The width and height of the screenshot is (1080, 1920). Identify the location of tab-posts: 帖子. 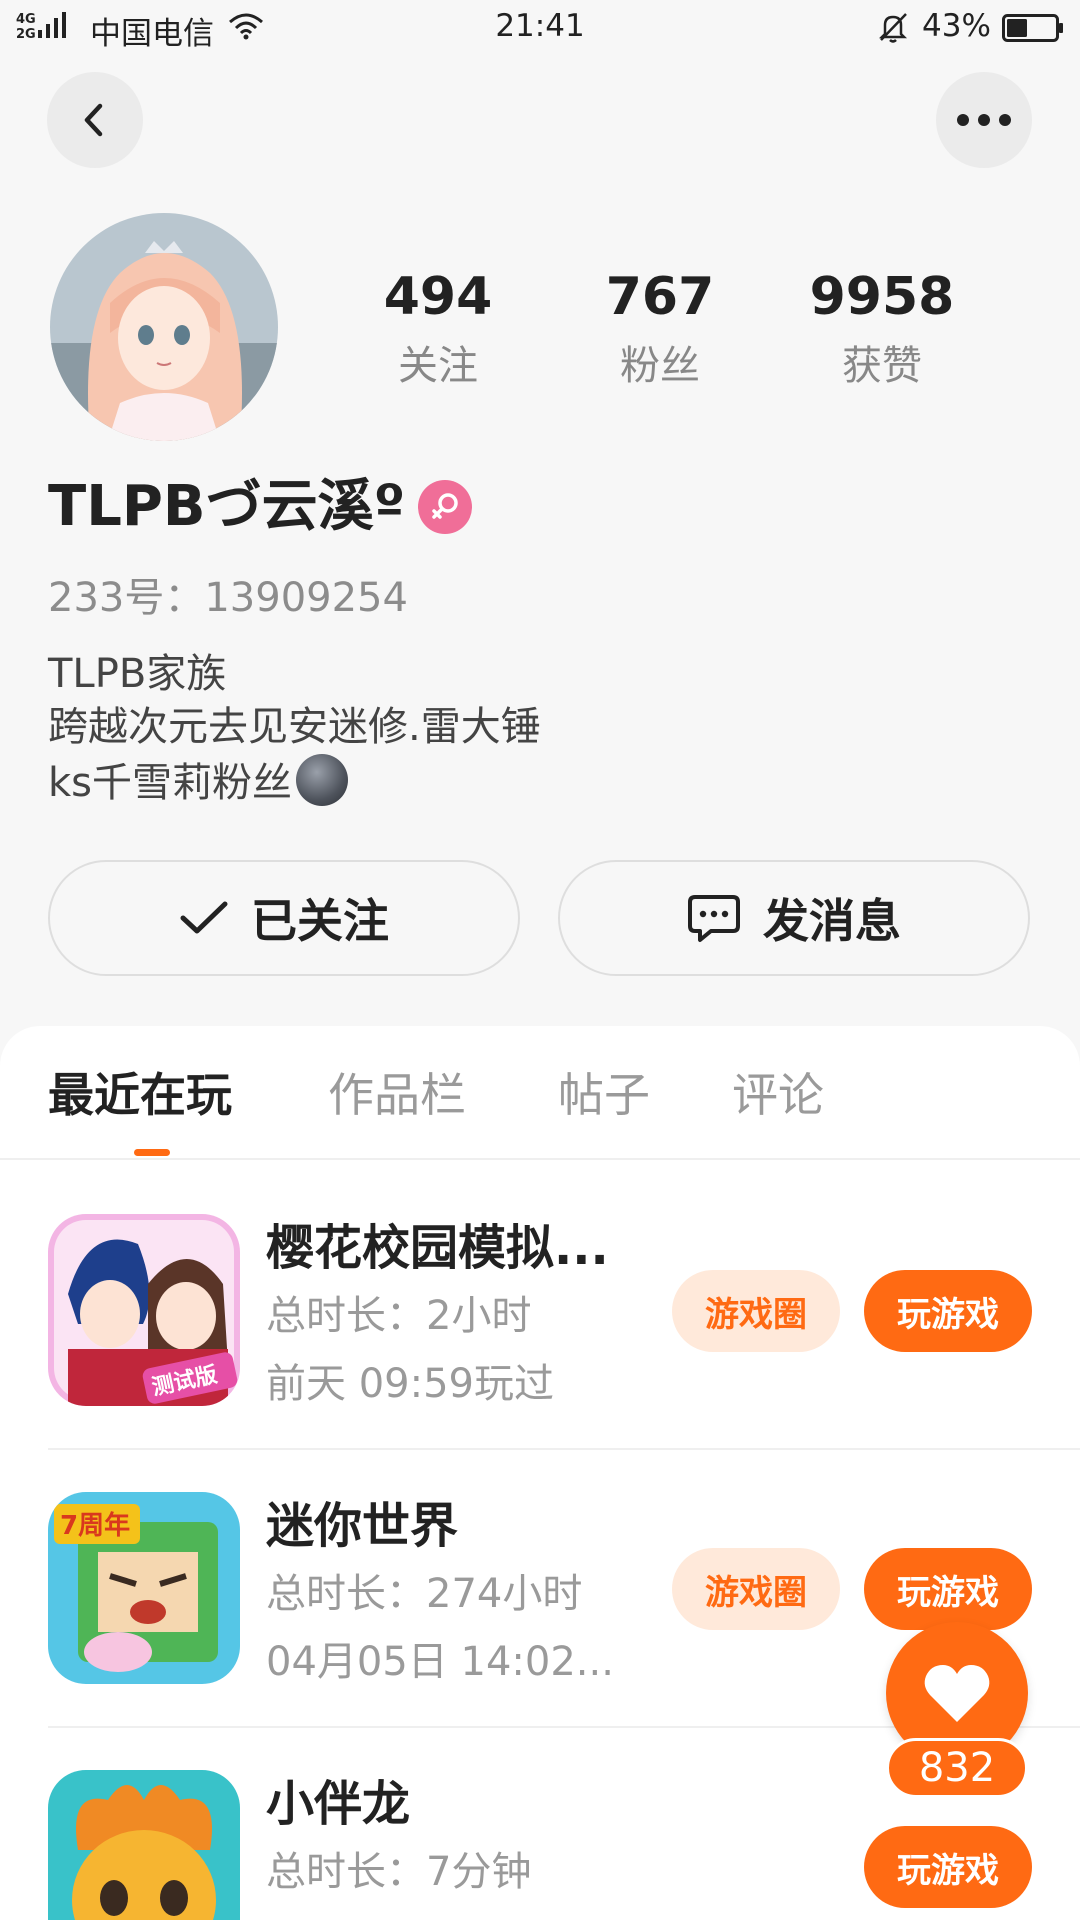
(604, 1095).